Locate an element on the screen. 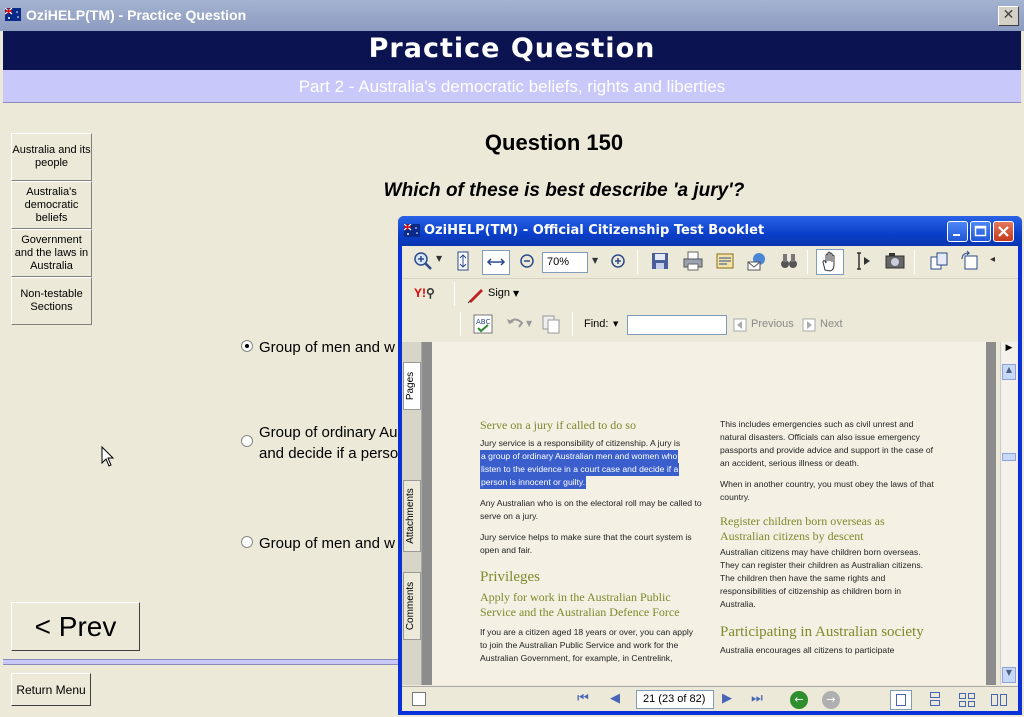 Image resolution: width=1024 pixels, height=717 pixels. find-next-button: Next is located at coordinates (826, 325).